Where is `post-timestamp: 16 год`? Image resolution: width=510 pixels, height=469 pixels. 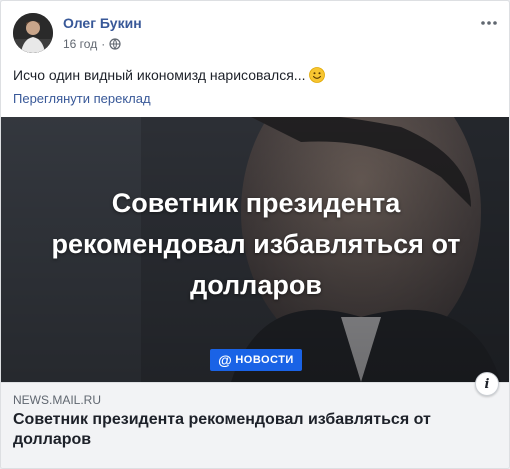
post-timestamp: 16 год is located at coordinates (80, 44).